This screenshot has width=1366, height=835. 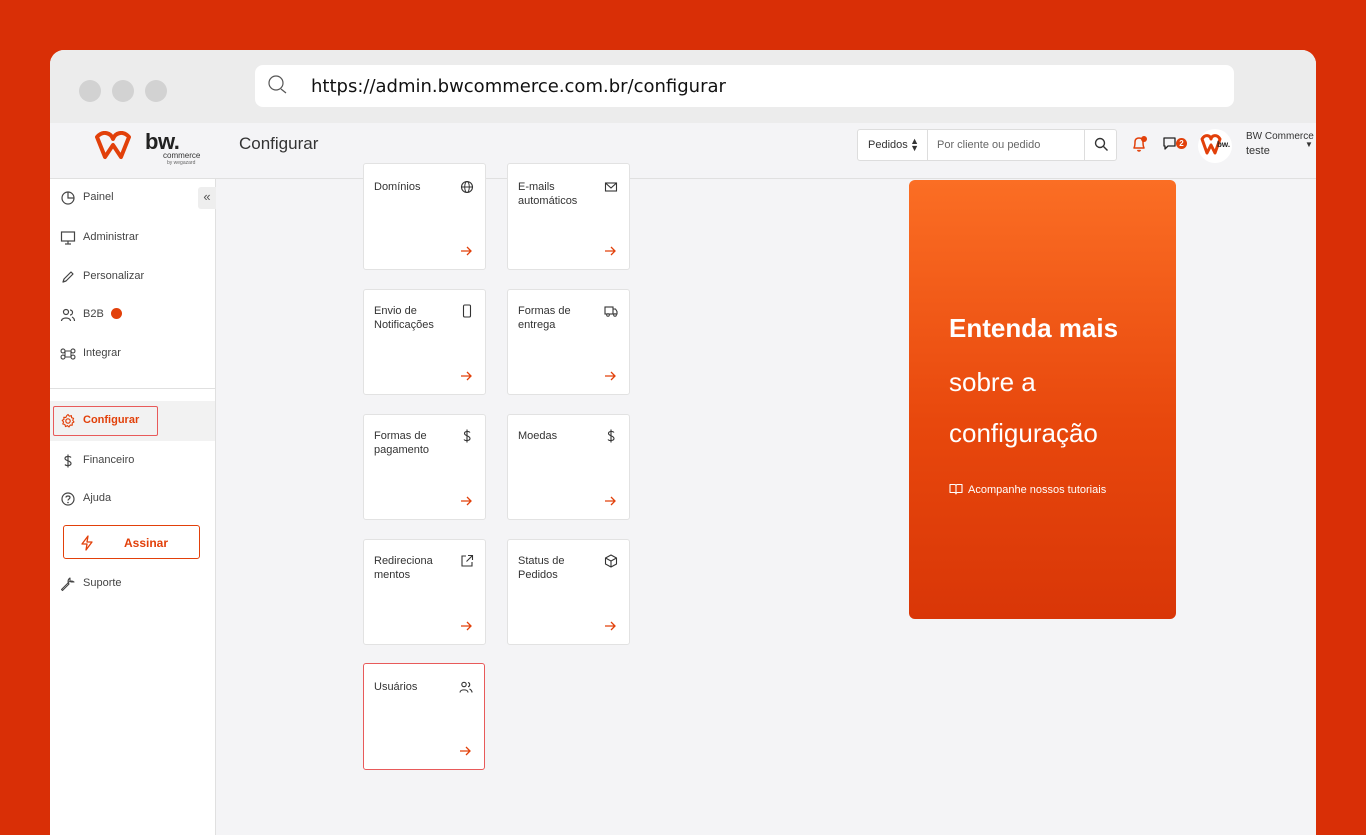 What do you see at coordinates (402, 443) in the screenshot?
I see `card-title: Formas de pagamento` at bounding box center [402, 443].